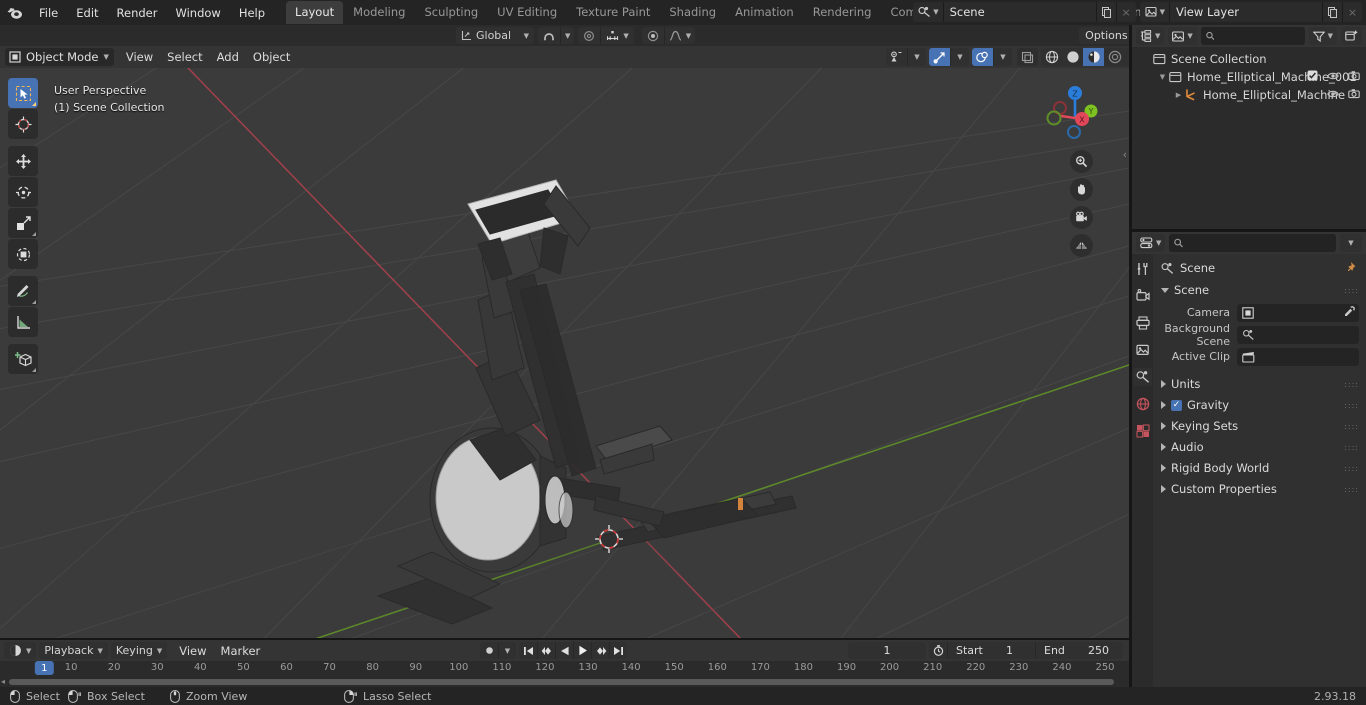 The image size is (1366, 705). I want to click on snap-options-dropdown: ▼, so click(567, 35).